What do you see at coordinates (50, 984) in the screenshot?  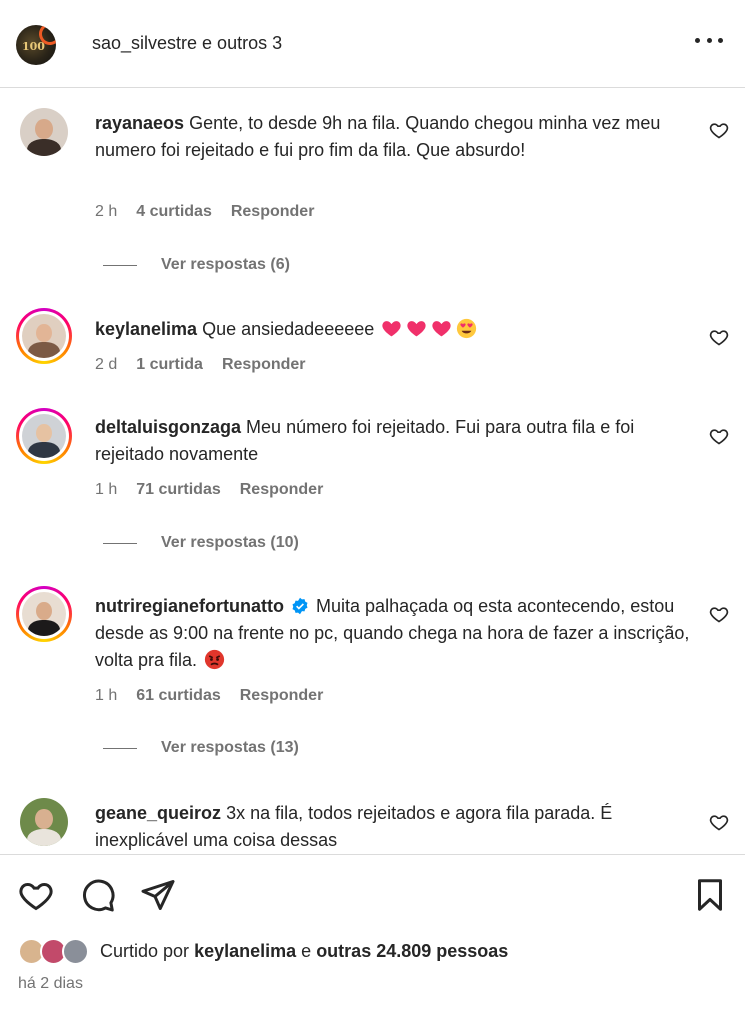 I see `post-date: há 2 dias` at bounding box center [50, 984].